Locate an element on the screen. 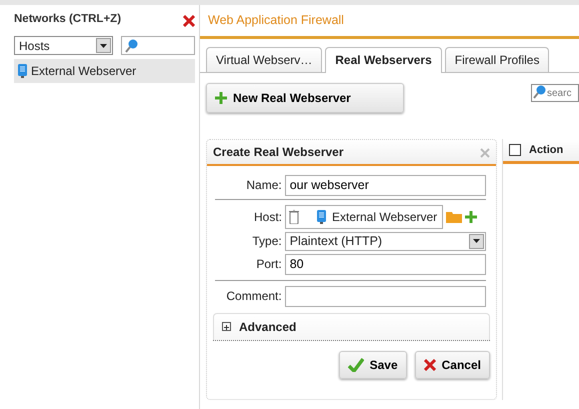  dialog-title: Create Real Webserver is located at coordinates (278, 152).